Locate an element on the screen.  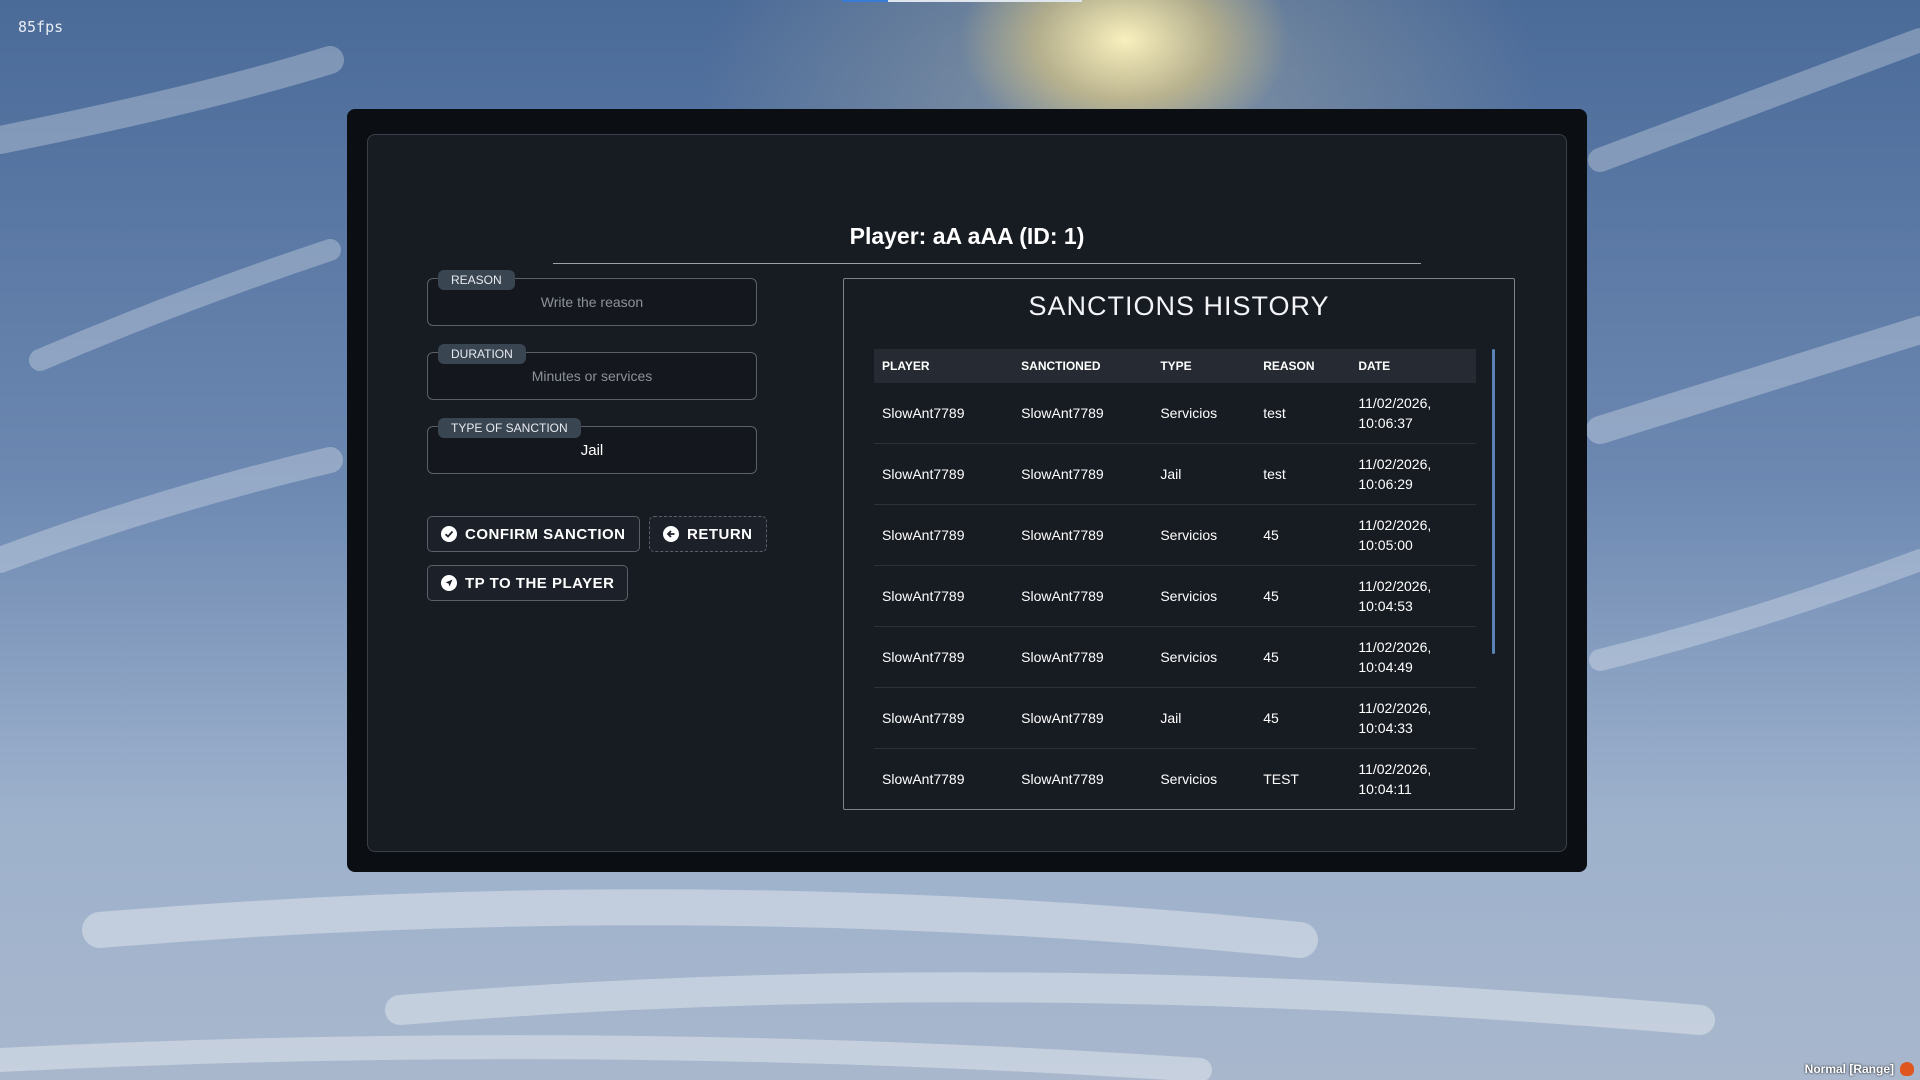
column-header-date: DATE is located at coordinates (1413, 366).